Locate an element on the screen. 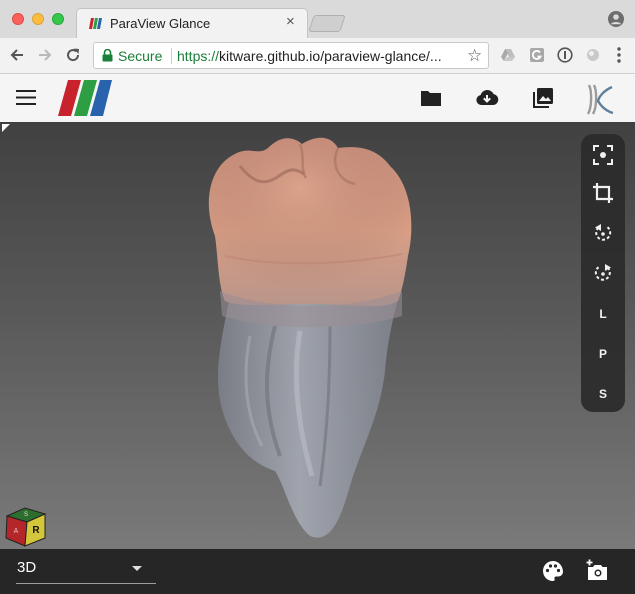 Image resolution: width=635 pixels, height=594 pixels. app-header is located at coordinates (317, 98).